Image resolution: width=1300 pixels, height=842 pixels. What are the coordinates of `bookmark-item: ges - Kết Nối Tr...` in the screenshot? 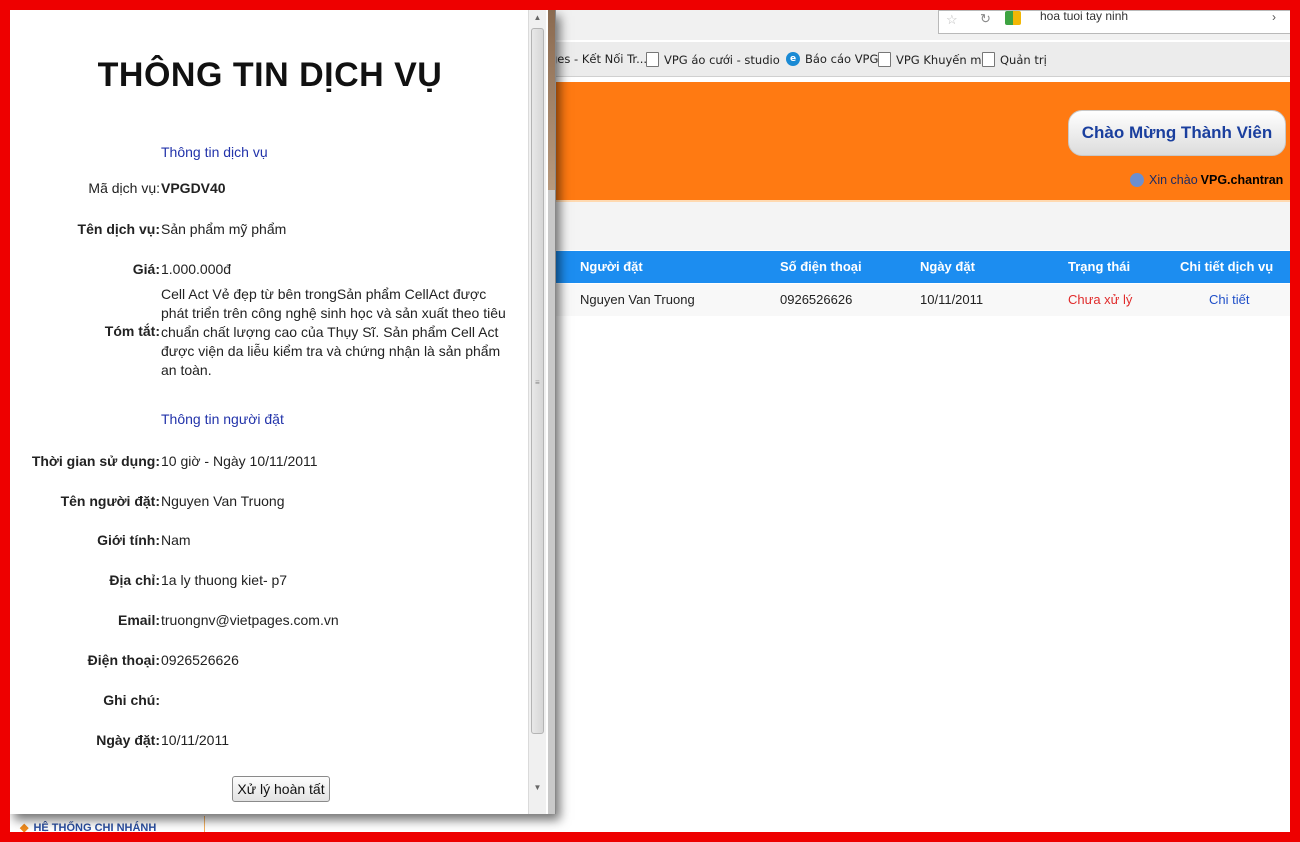 It's located at (598, 59).